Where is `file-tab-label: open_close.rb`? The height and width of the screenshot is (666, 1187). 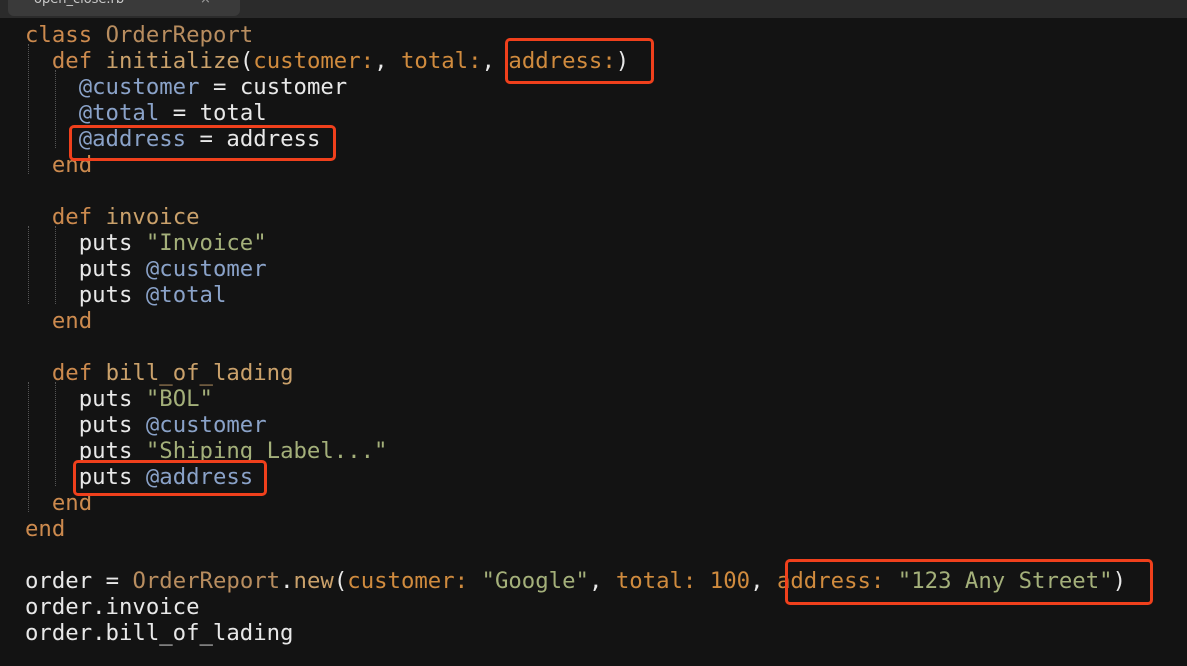 file-tab-label: open_close.rb is located at coordinates (79, 4).